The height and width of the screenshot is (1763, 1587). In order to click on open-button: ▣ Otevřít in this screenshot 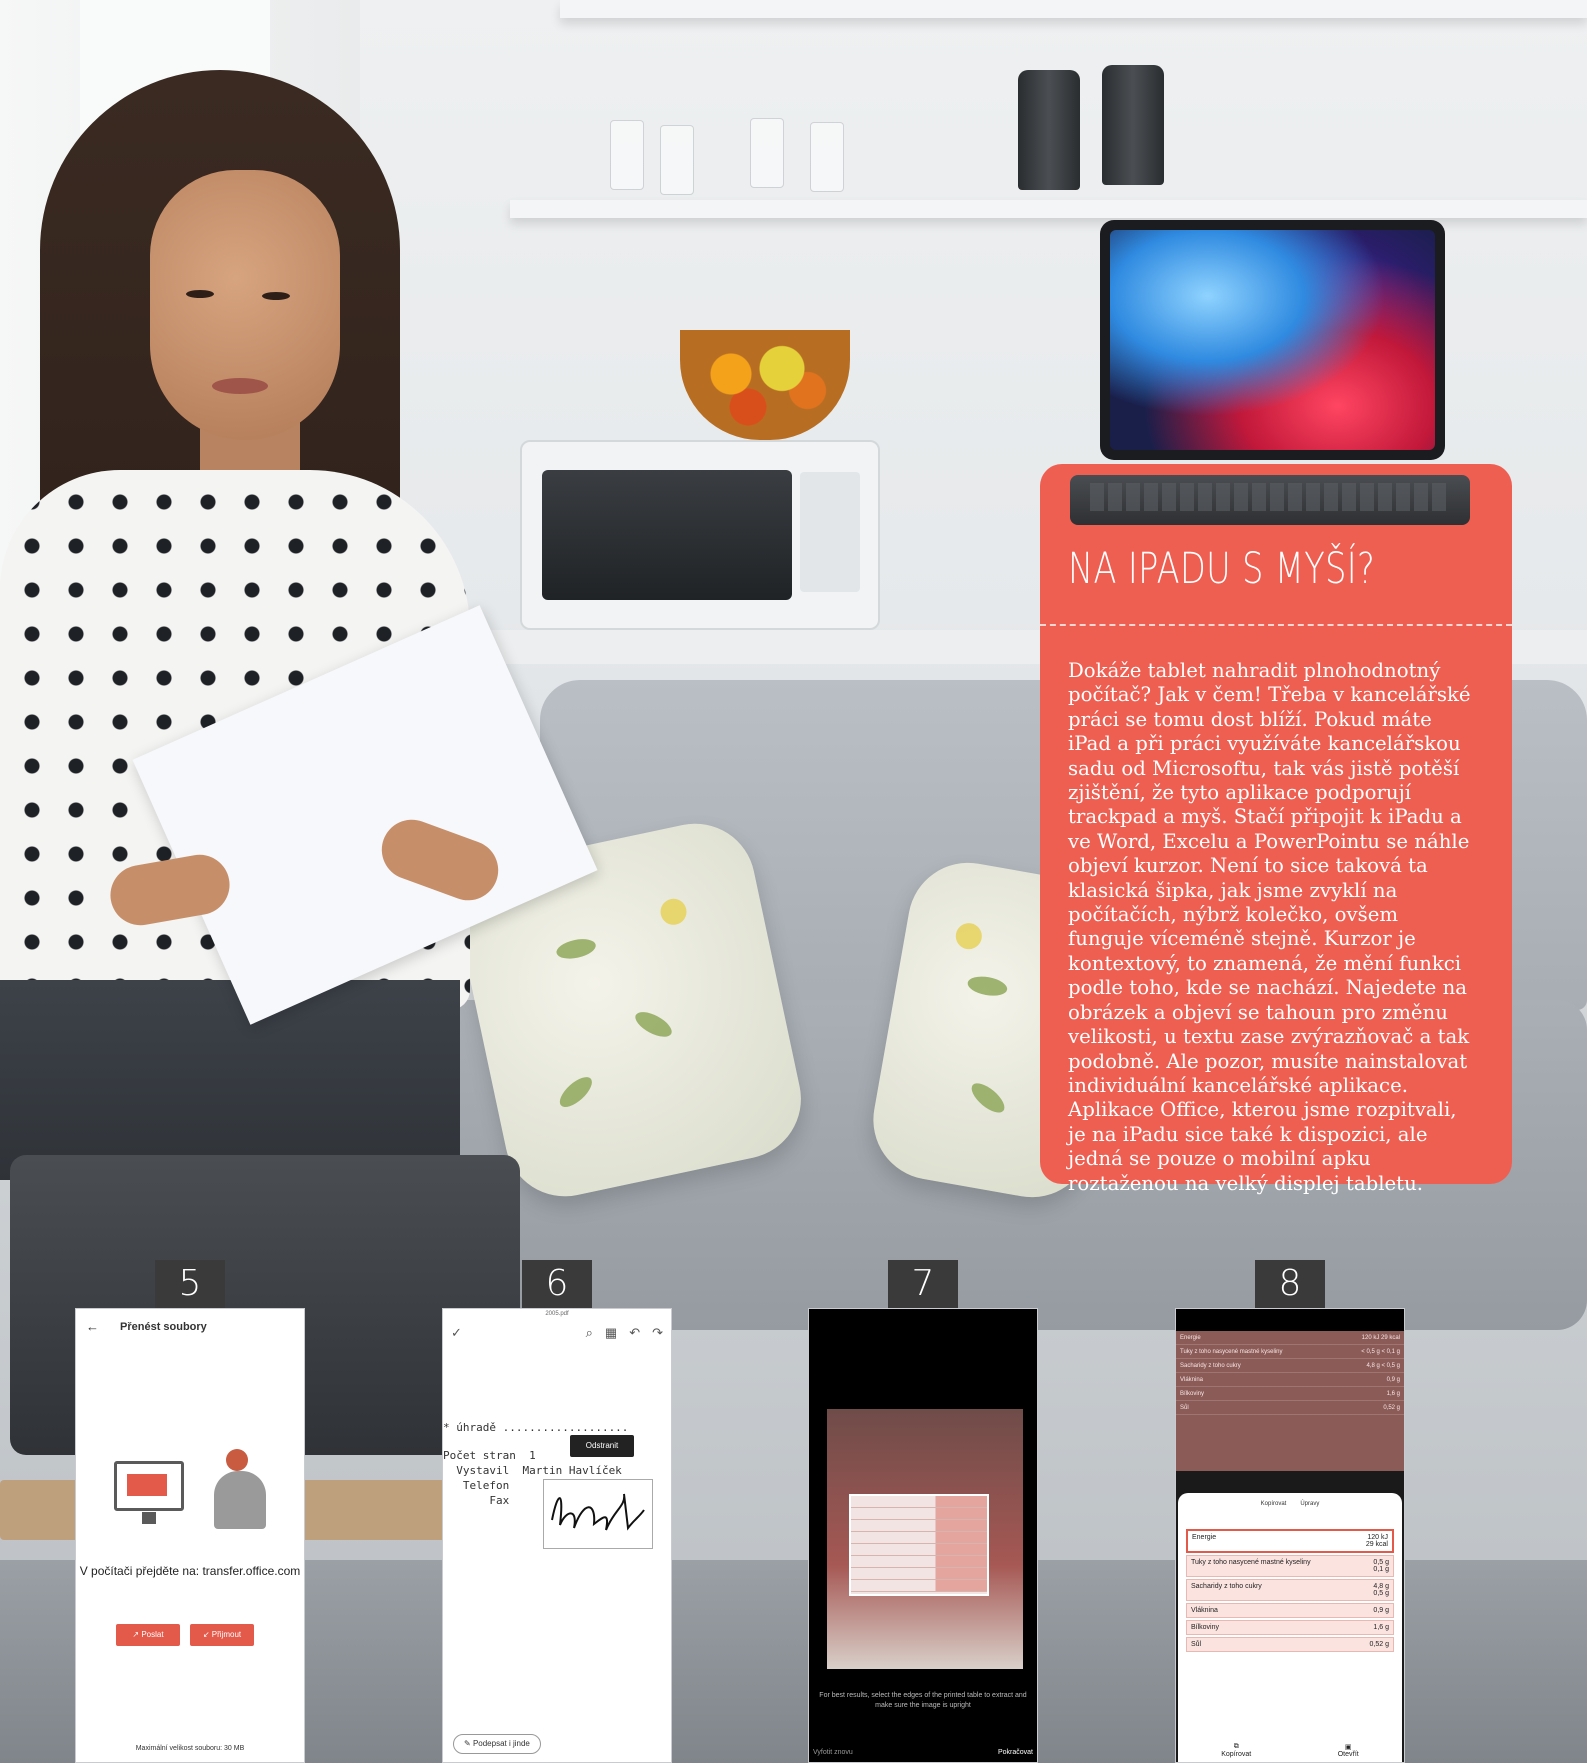, I will do `click(1348, 1750)`.